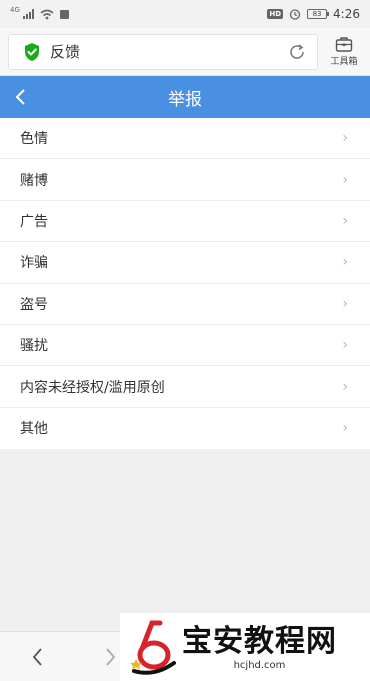  What do you see at coordinates (32, 51) in the screenshot?
I see `shield-check-icon` at bounding box center [32, 51].